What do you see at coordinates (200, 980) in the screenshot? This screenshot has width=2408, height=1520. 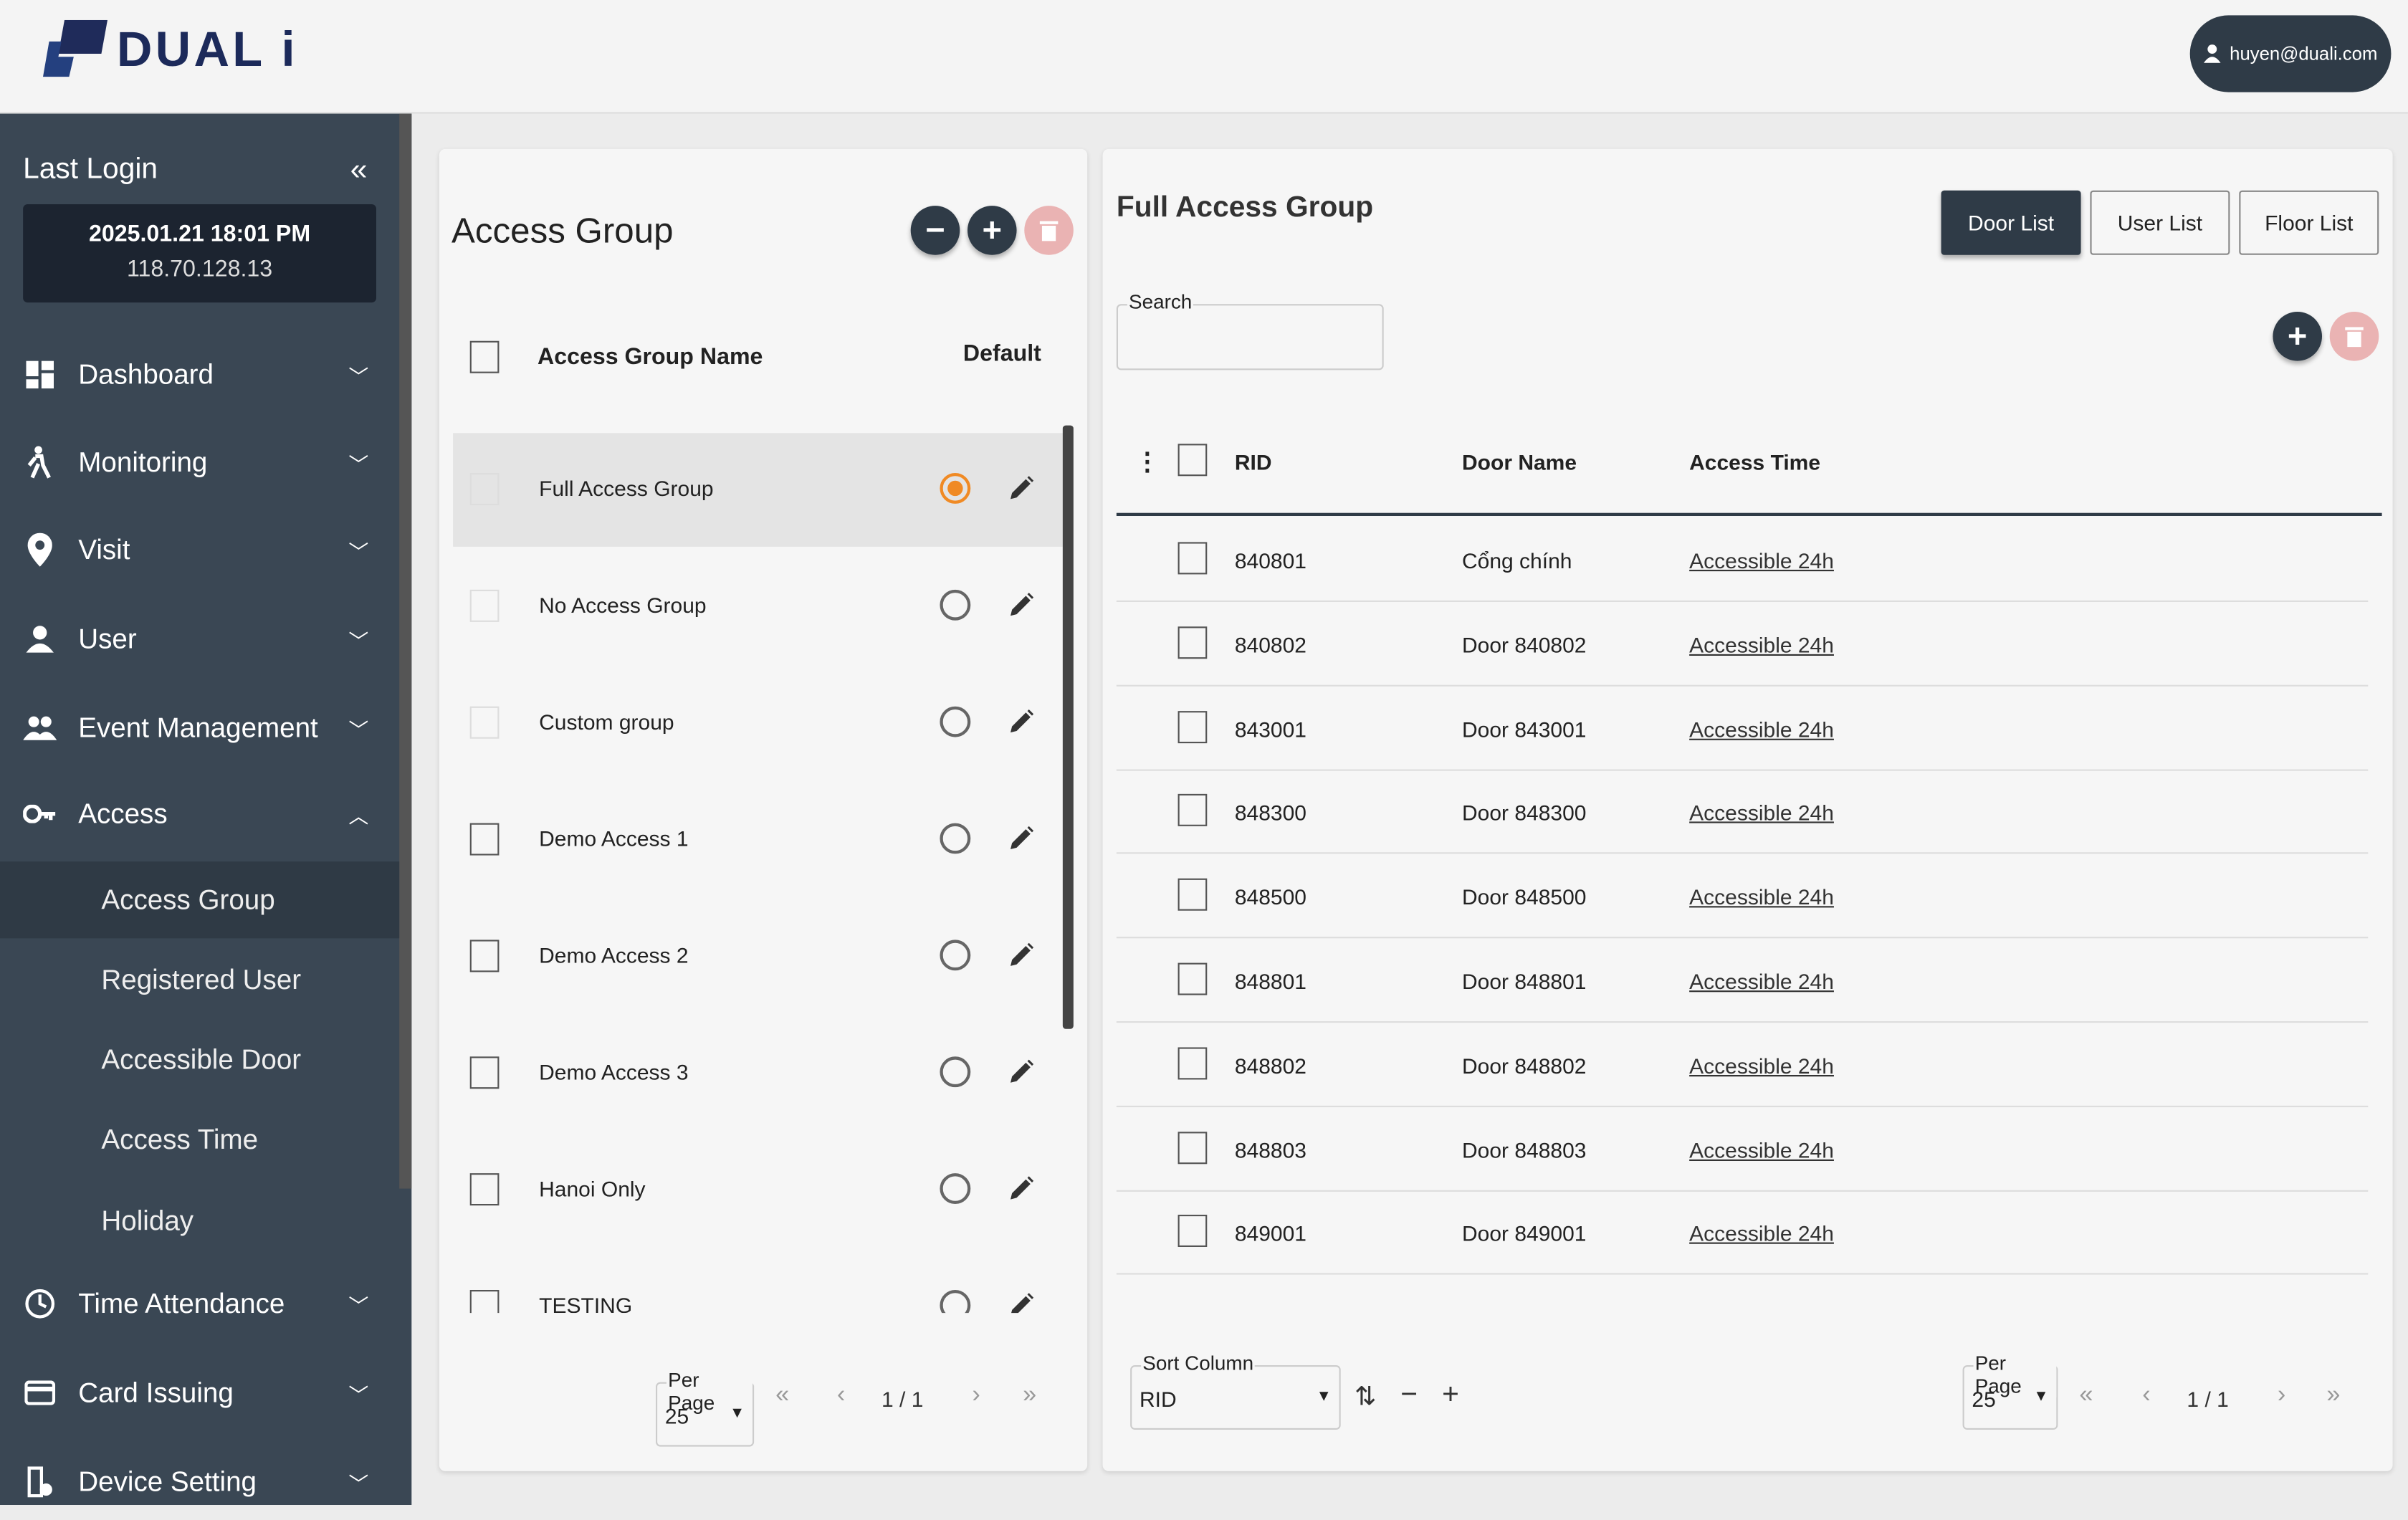 I see `sidebar-subitem-registered-user: Registered User` at bounding box center [200, 980].